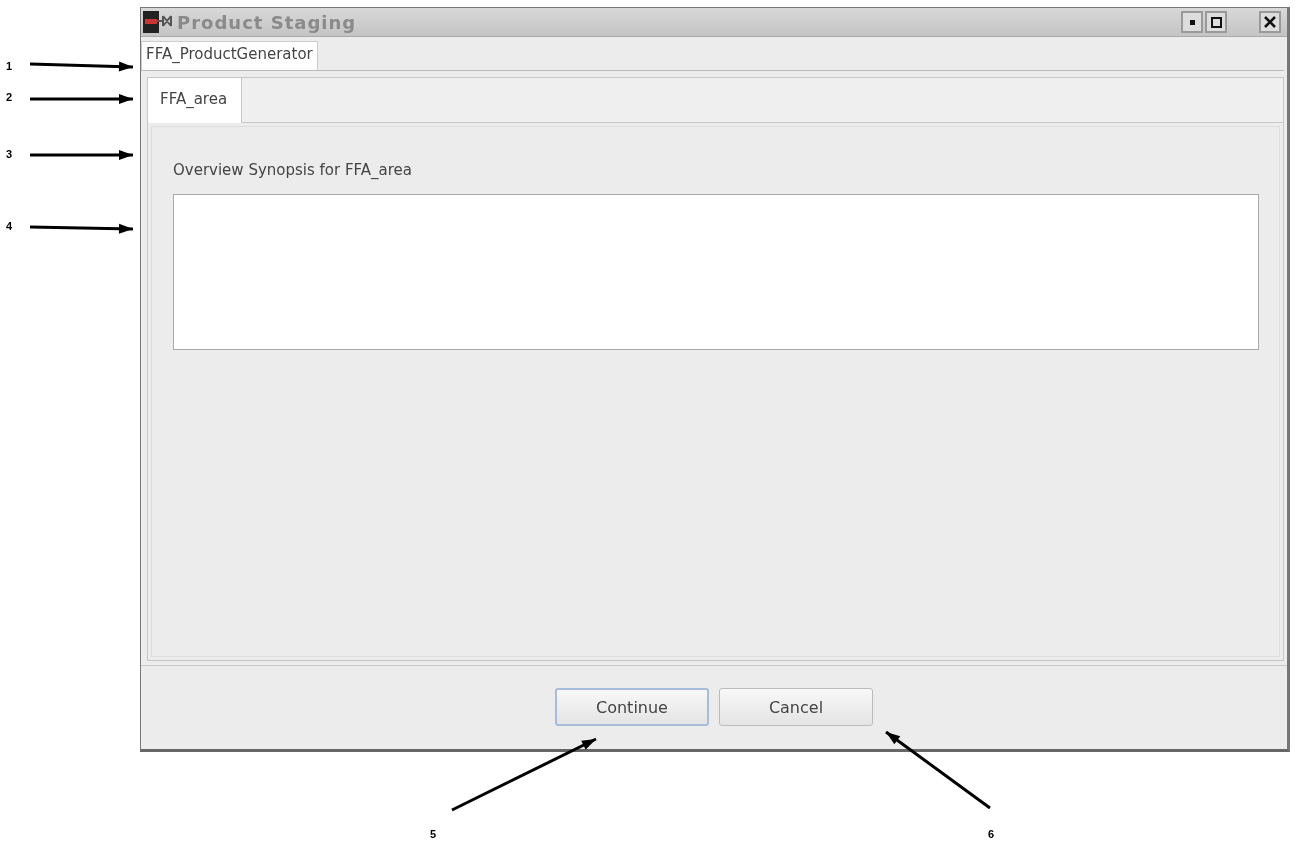 This screenshot has width=1304, height=845. What do you see at coordinates (9, 154) in the screenshot?
I see `callout-number: 3` at bounding box center [9, 154].